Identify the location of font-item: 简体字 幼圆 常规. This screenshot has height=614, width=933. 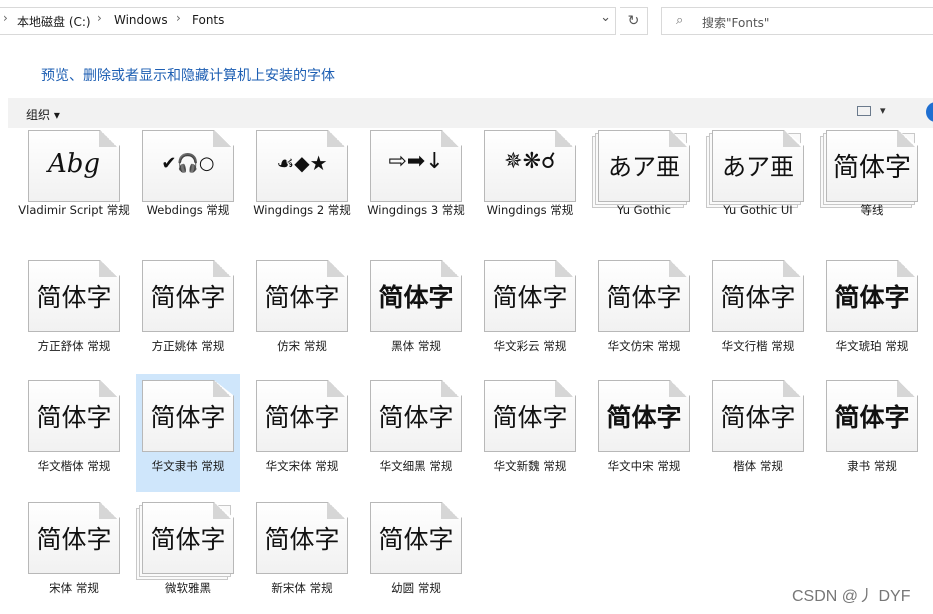
(416, 555).